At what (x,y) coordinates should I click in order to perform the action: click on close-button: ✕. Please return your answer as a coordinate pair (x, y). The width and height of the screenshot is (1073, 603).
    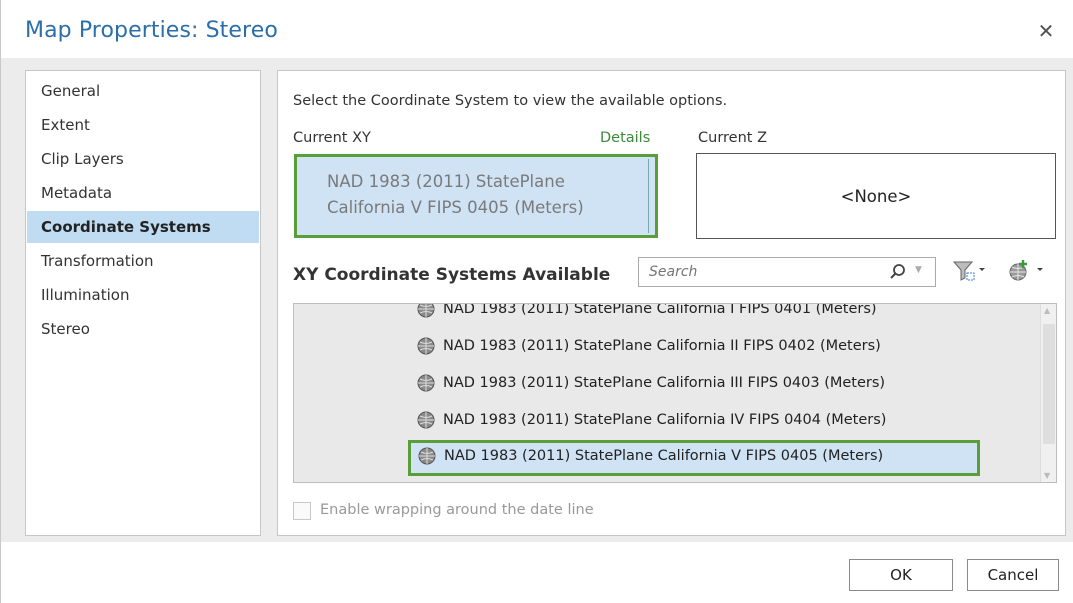
    Looking at the image, I should click on (1046, 31).